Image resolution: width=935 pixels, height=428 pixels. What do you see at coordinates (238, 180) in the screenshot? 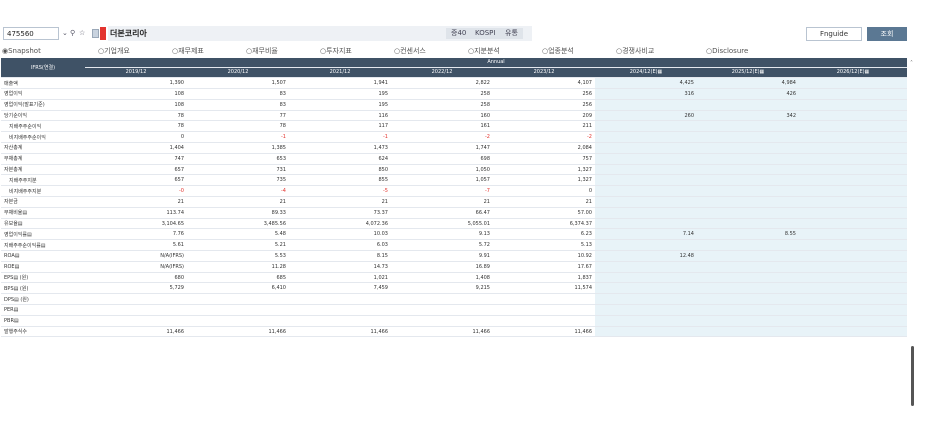
I see `table-cell: 735` at bounding box center [238, 180].